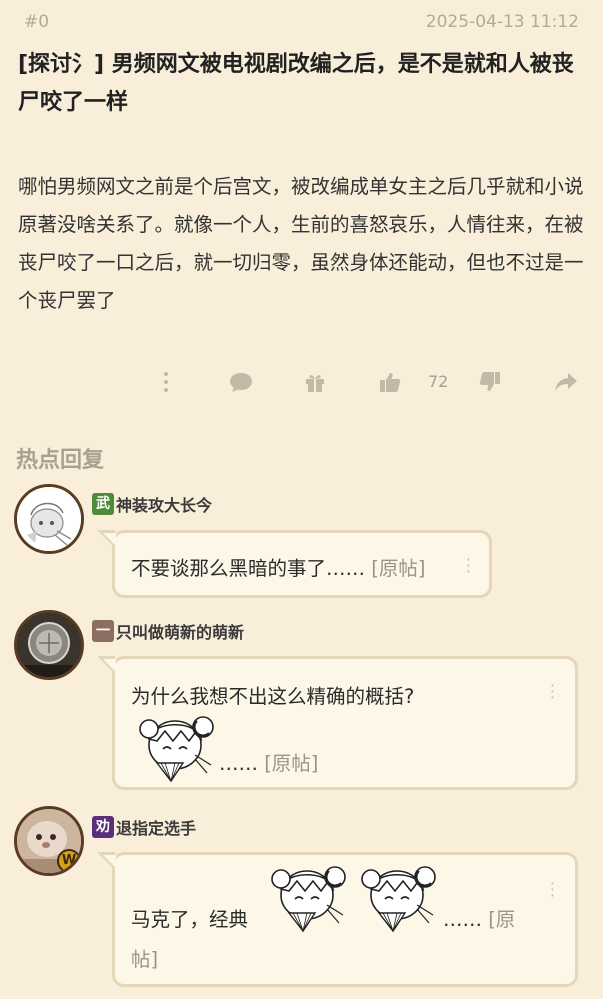  I want to click on user-badge: 劝, so click(103, 827).